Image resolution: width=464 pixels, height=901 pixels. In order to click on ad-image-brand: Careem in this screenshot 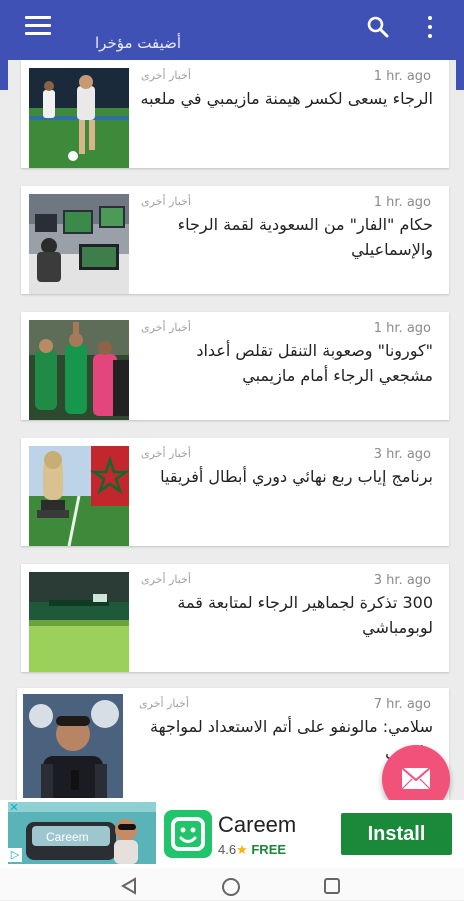, I will do `click(67, 837)`.